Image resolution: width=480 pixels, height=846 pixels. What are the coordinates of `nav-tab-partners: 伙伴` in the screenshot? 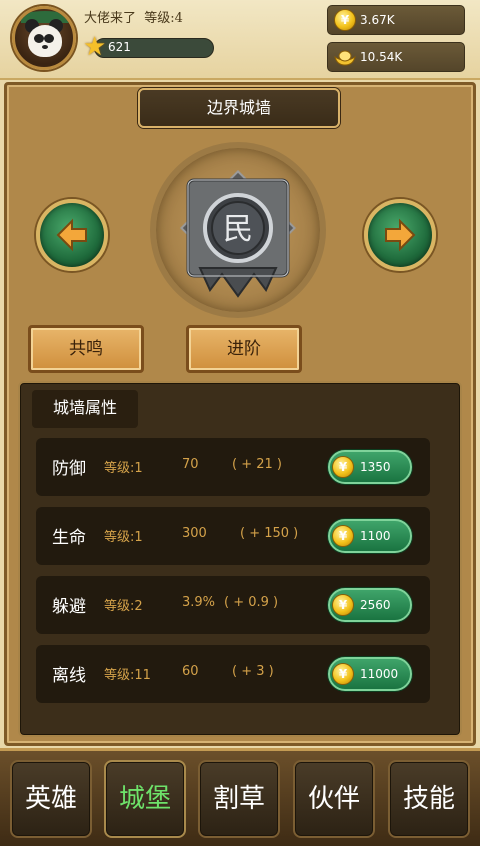 It's located at (334, 799).